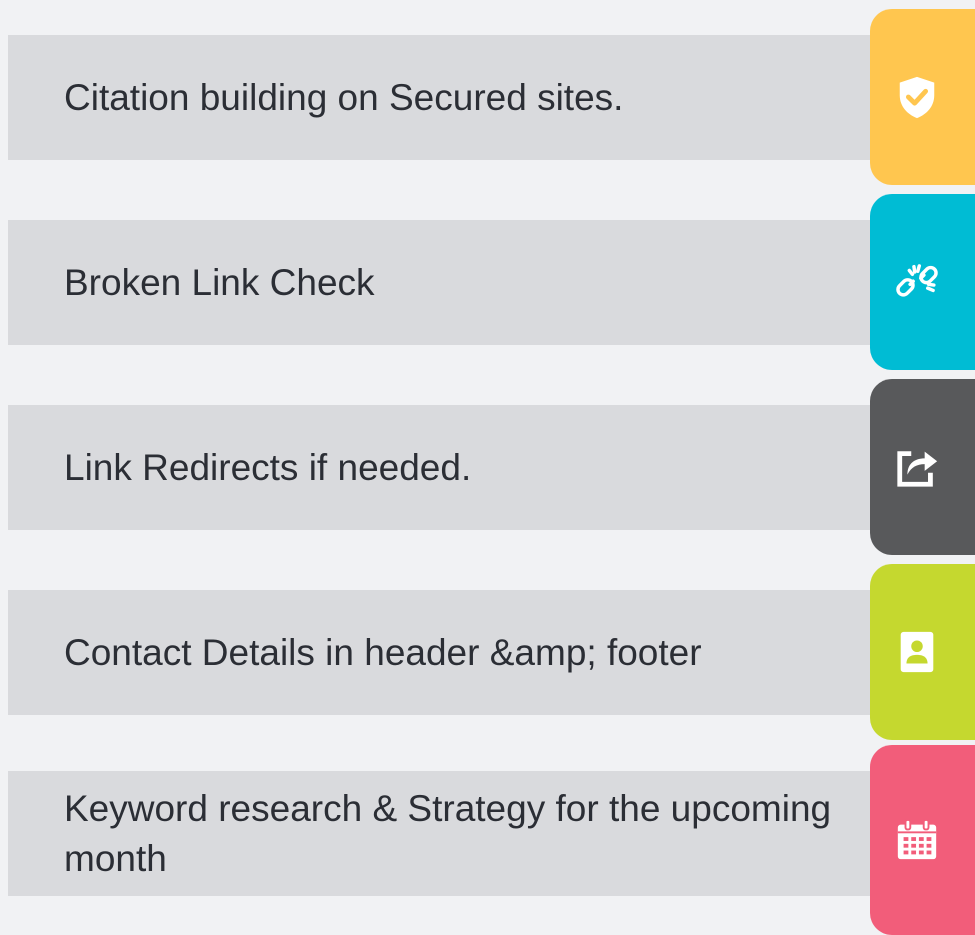 Image resolution: width=975 pixels, height=935 pixels. What do you see at coordinates (219, 282) in the screenshot?
I see `feature-label: Broken Link Check` at bounding box center [219, 282].